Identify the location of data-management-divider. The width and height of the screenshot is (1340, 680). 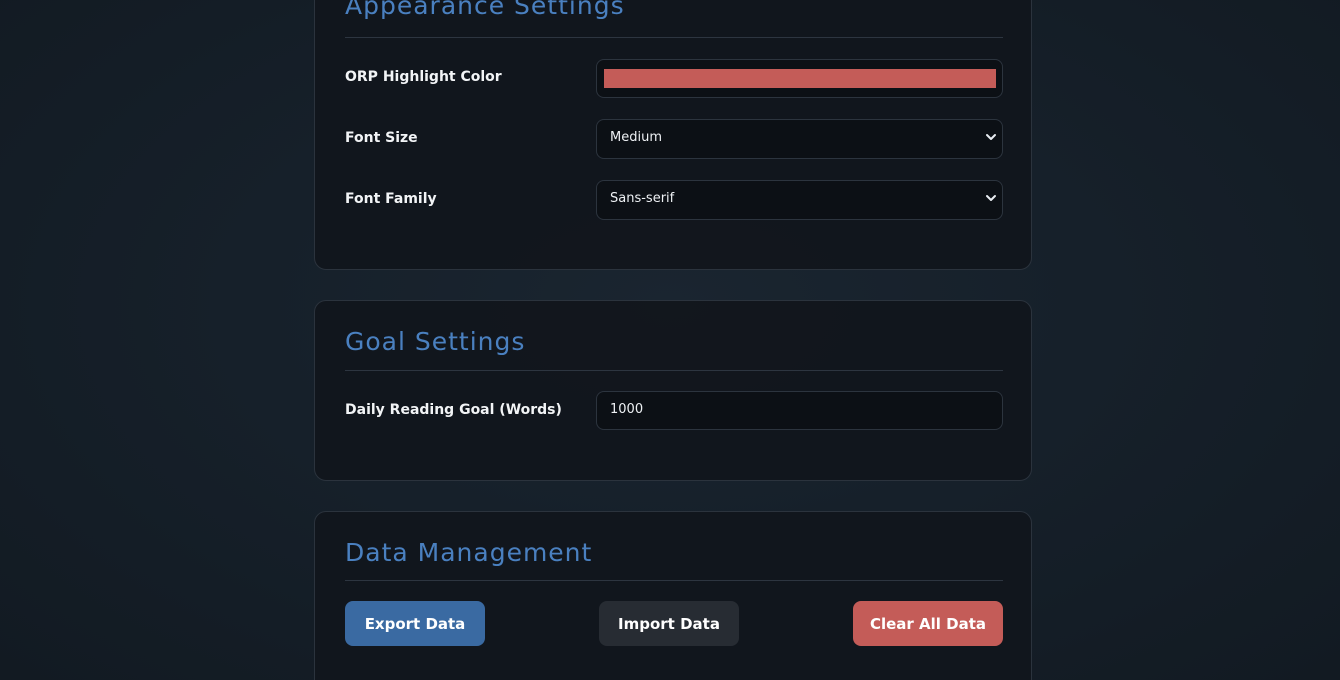
(674, 580).